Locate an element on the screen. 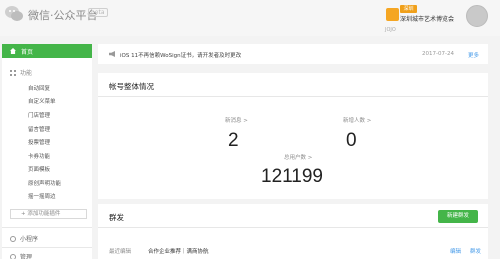 The height and width of the screenshot is (259, 500). send-link: 群发 is located at coordinates (475, 251).